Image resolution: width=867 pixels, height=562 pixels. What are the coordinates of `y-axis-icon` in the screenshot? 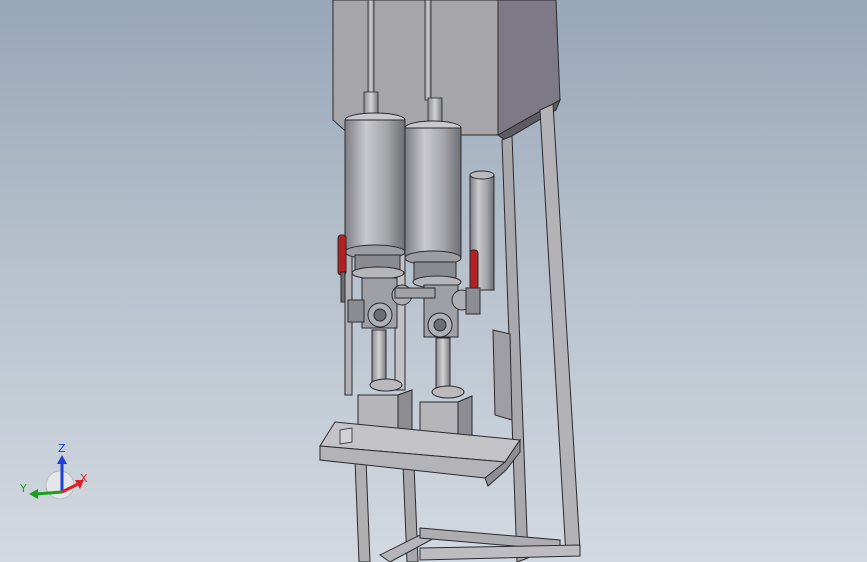 It's located at (49, 493).